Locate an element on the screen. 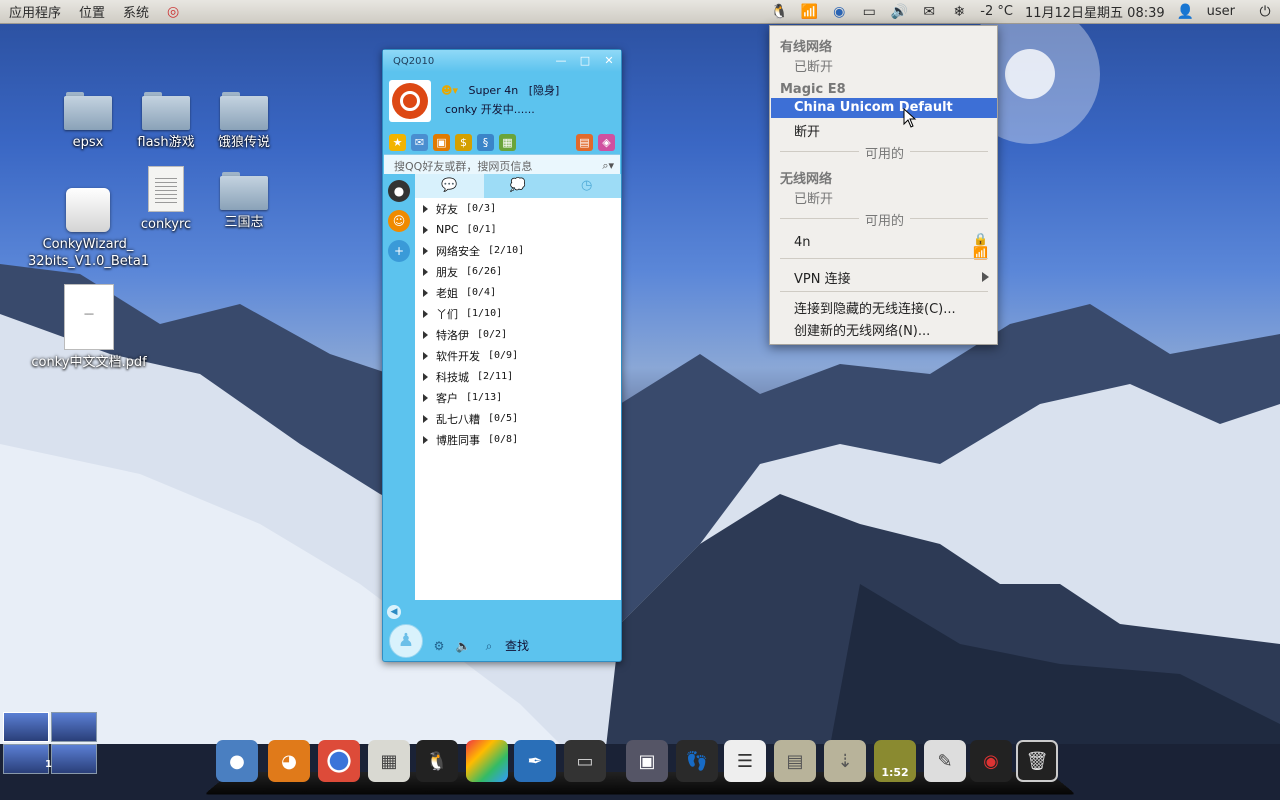 This screenshot has width=1280, height=800. wallet-icon: $ is located at coordinates (463, 142).